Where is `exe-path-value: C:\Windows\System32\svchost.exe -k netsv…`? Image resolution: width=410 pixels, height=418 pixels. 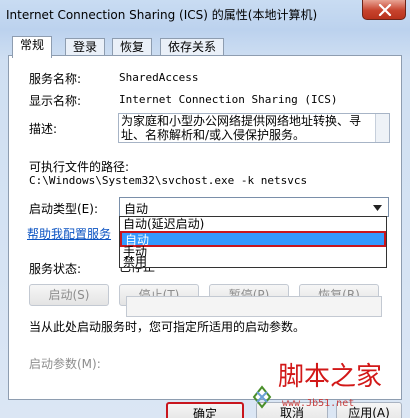
exe-path-value: C:\Windows\System32\svchost.exe -k netsv… is located at coordinates (168, 180).